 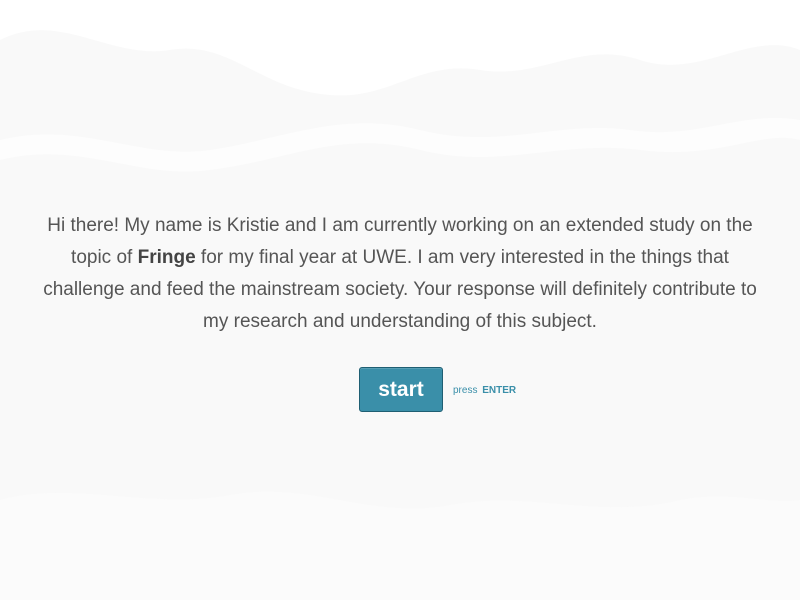 I want to click on start-actions: start press ENTER, so click(x=437, y=389).